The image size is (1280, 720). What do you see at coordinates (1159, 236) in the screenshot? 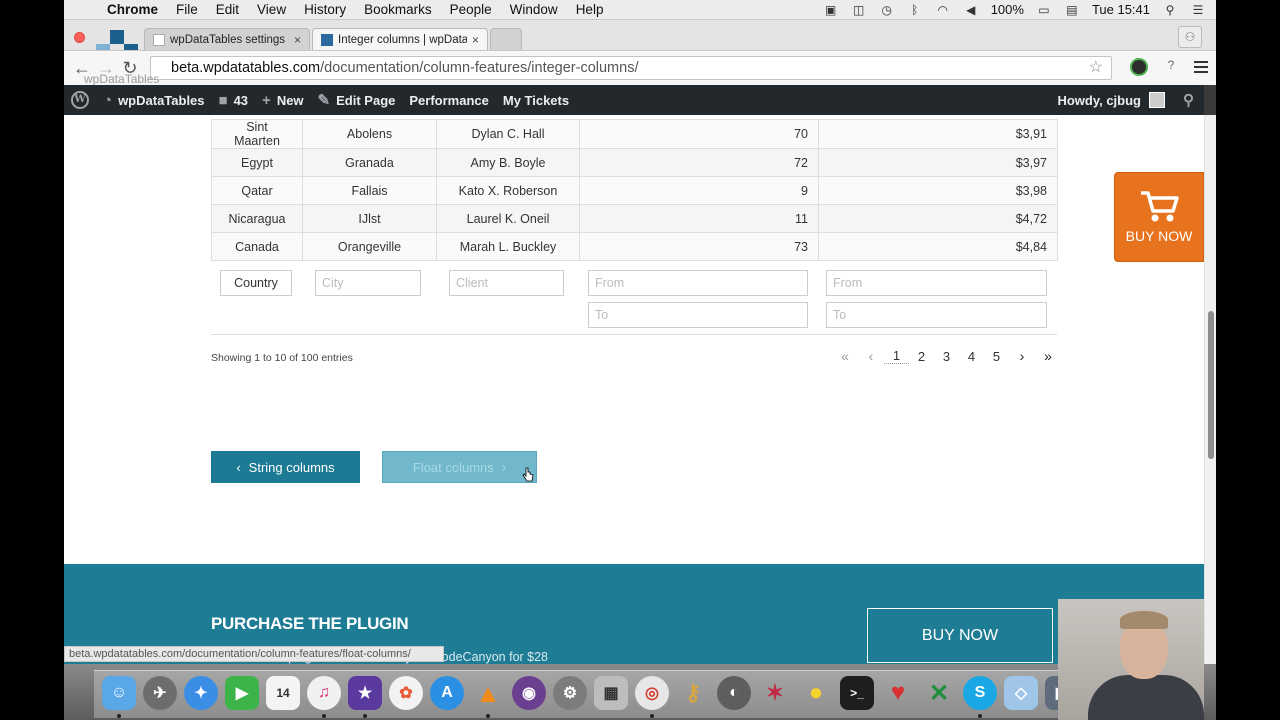
I see `floating-buy-now-label: BUY NOW` at bounding box center [1159, 236].